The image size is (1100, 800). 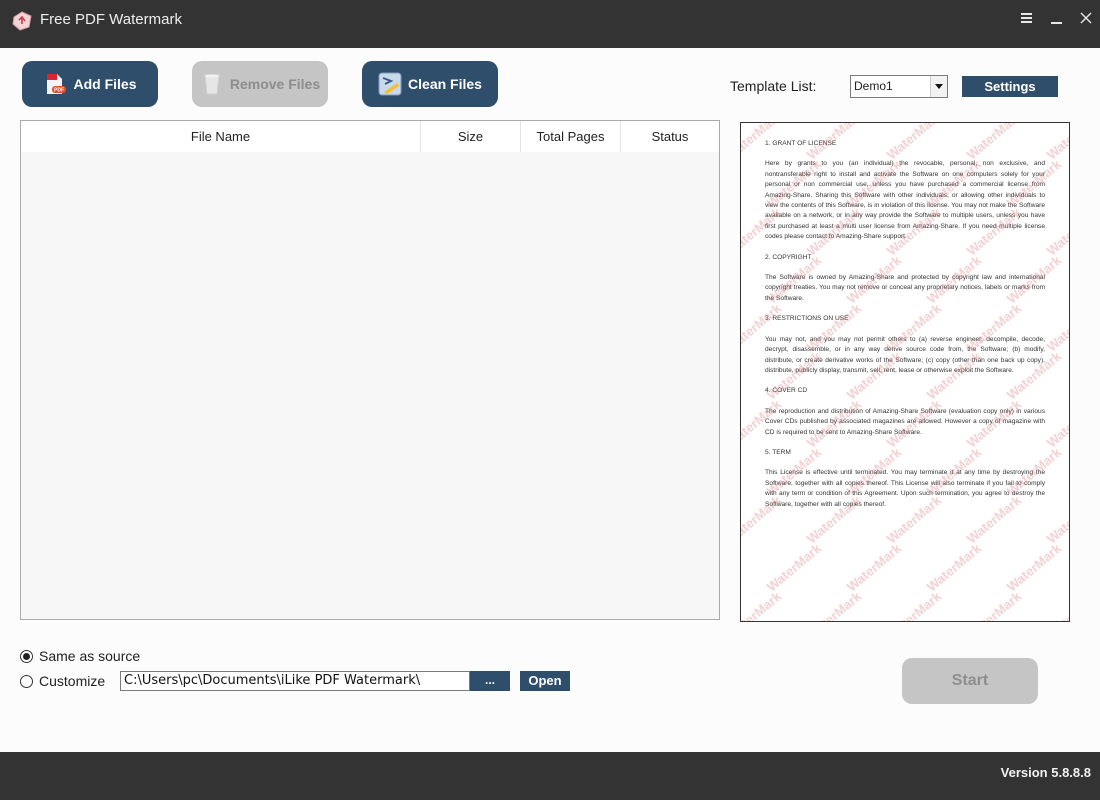 What do you see at coordinates (26, 681) in the screenshot?
I see `customize-radio` at bounding box center [26, 681].